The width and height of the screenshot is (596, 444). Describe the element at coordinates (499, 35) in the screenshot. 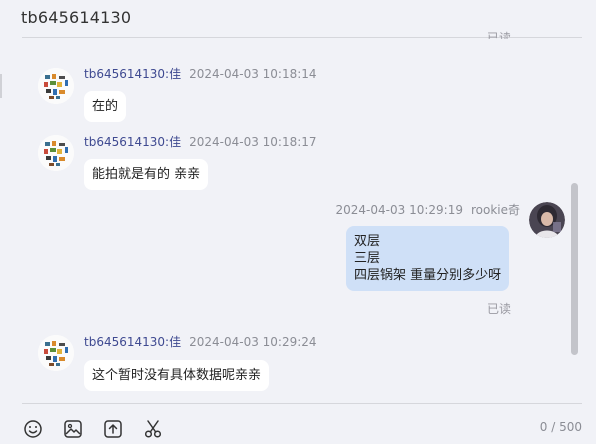

I see `read-status-previous: 已读` at that location.